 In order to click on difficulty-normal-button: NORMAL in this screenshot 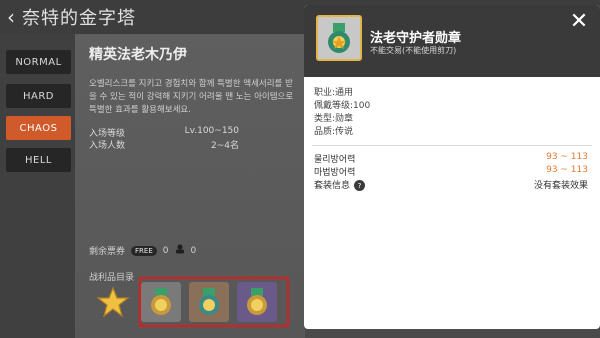, I will do `click(38, 62)`.